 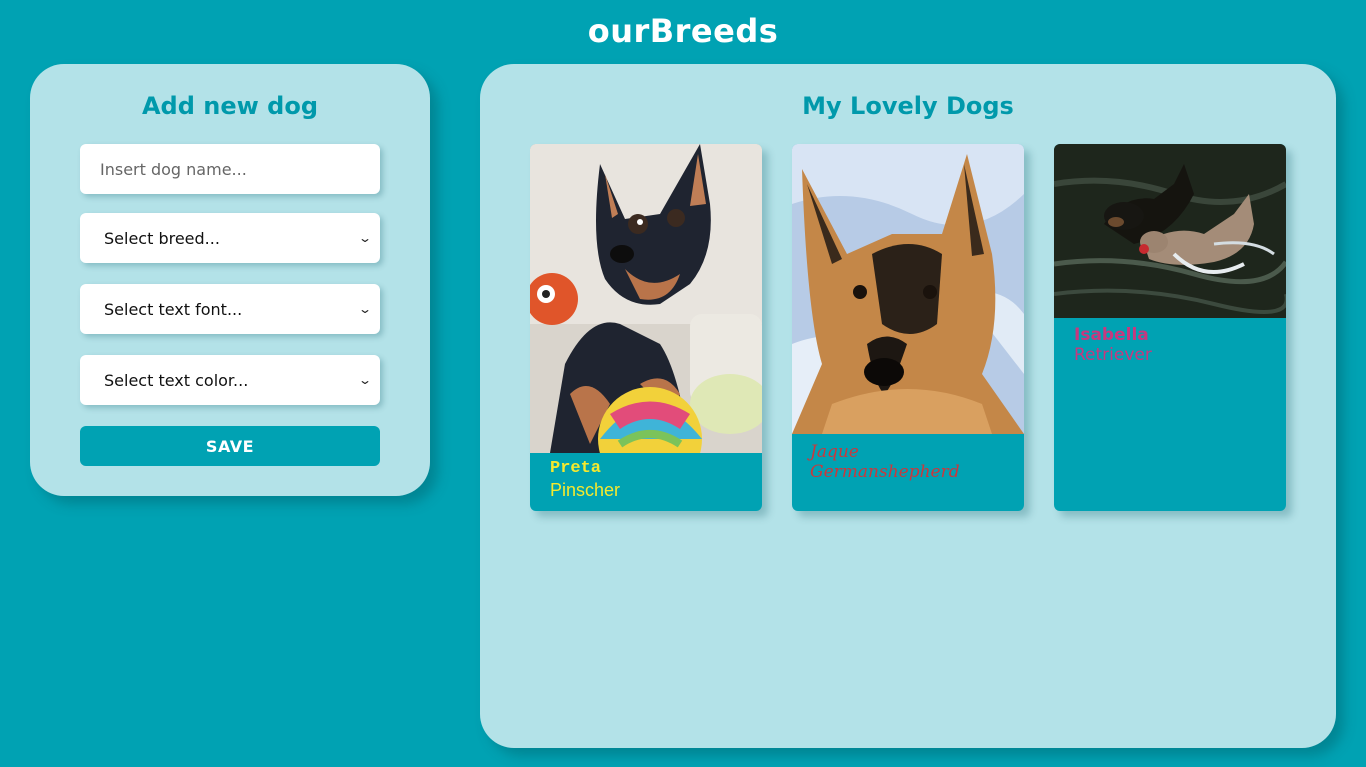 I want to click on dog-name: Isabella, so click(x=1111, y=335).